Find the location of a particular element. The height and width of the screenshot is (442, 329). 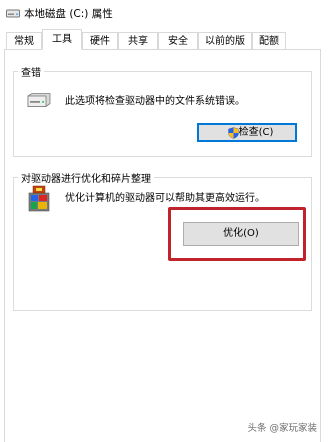

tab-quota: 配额 is located at coordinates (269, 40).